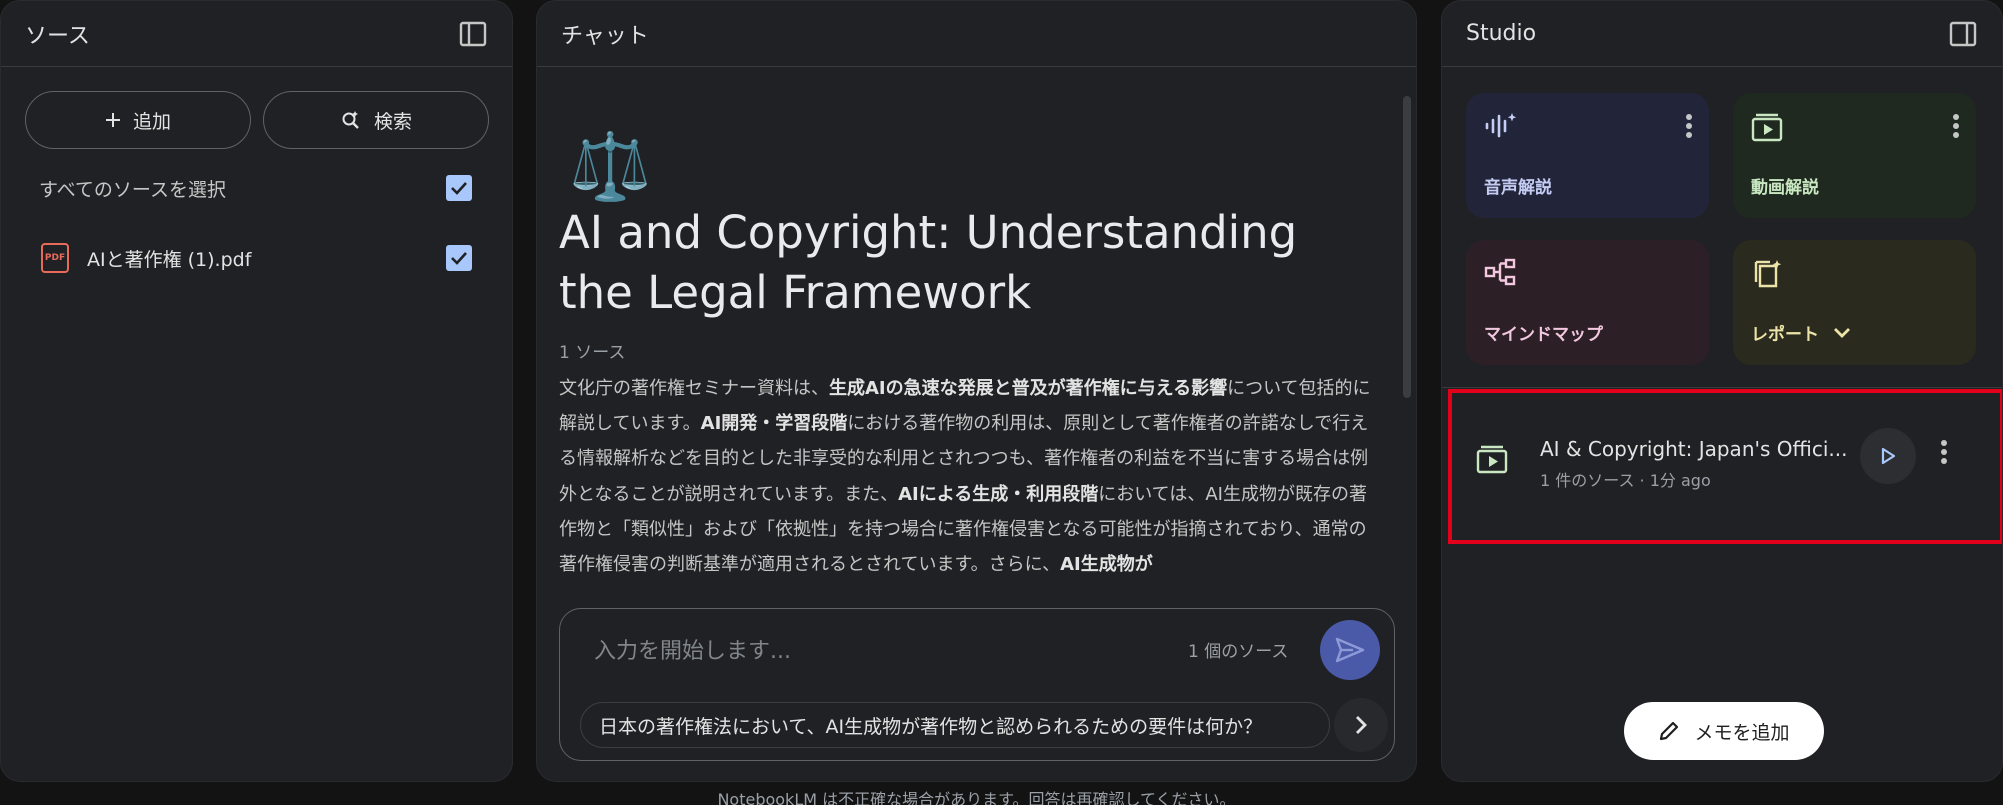  I want to click on audio-waveform-icon, so click(1501, 125).